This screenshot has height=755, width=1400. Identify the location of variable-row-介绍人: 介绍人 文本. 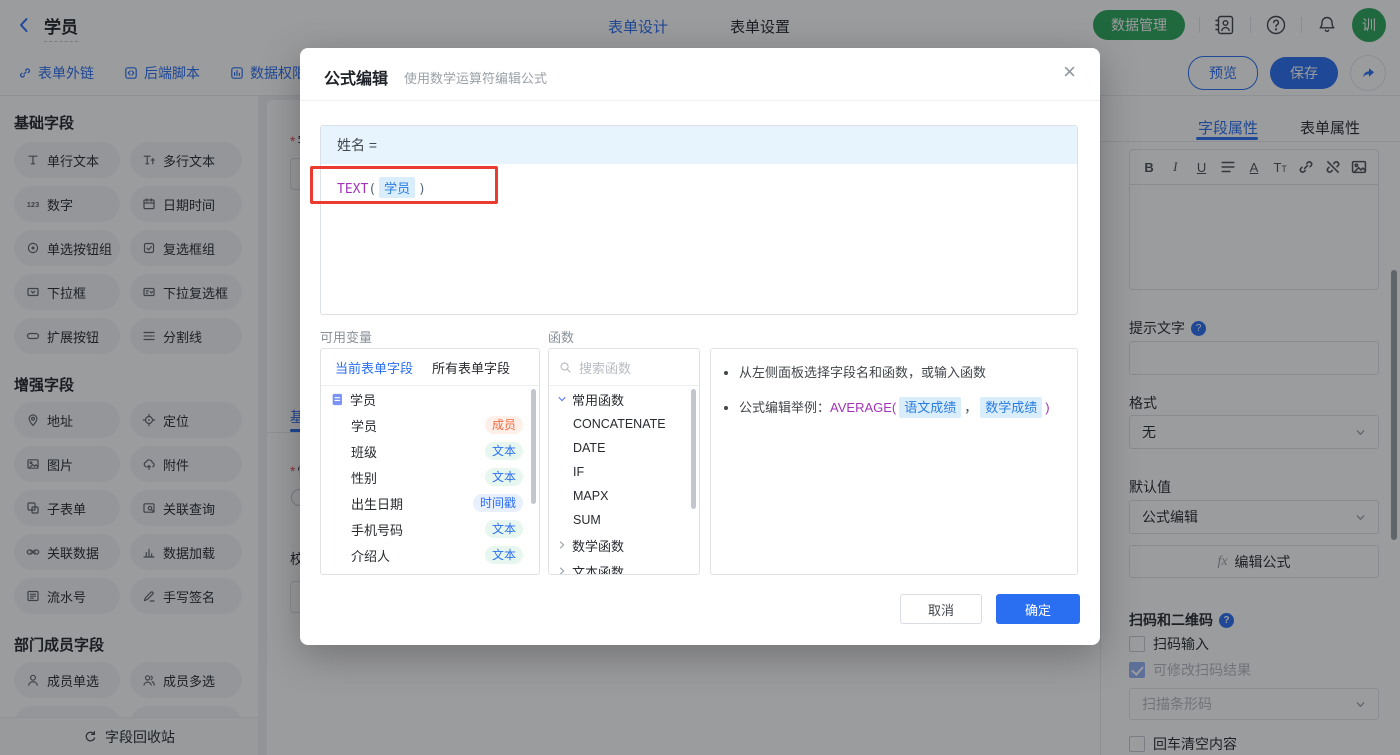
(430, 555).